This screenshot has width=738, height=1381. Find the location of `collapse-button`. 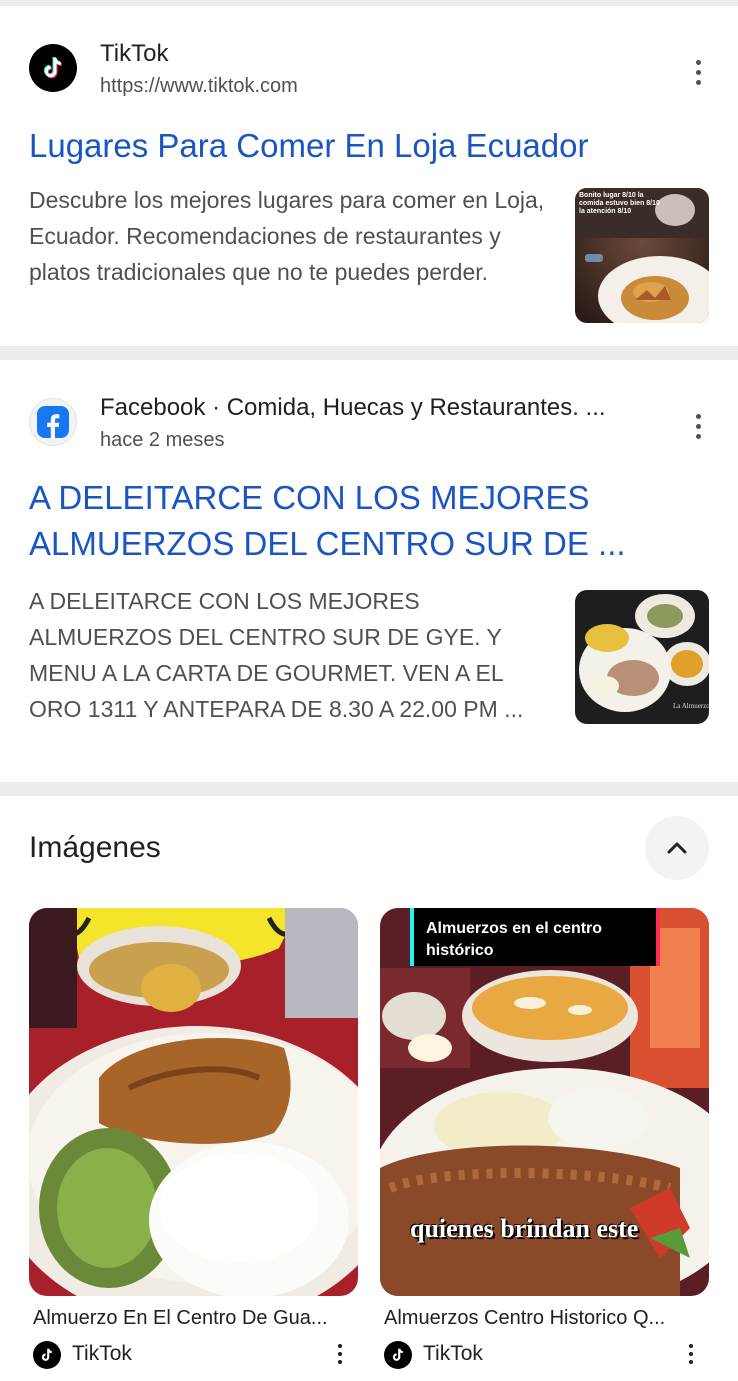

collapse-button is located at coordinates (677, 848).